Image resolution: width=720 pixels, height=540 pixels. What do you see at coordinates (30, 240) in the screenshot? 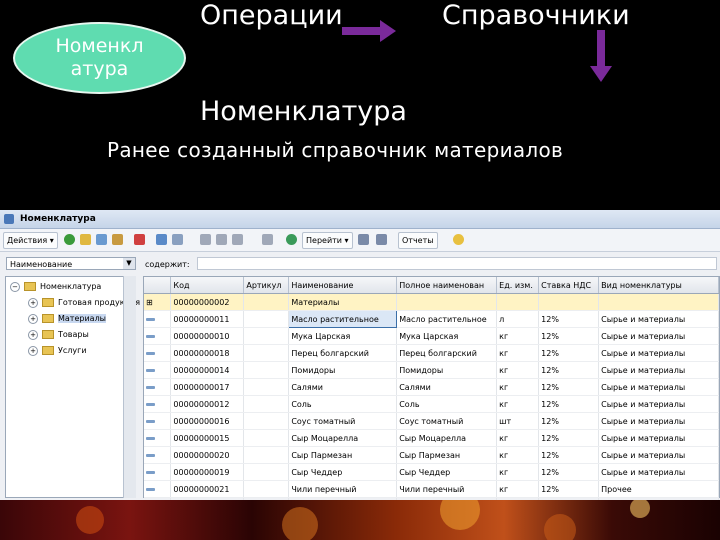
I see `actions-menu-button: Действия ▾` at bounding box center [30, 240].